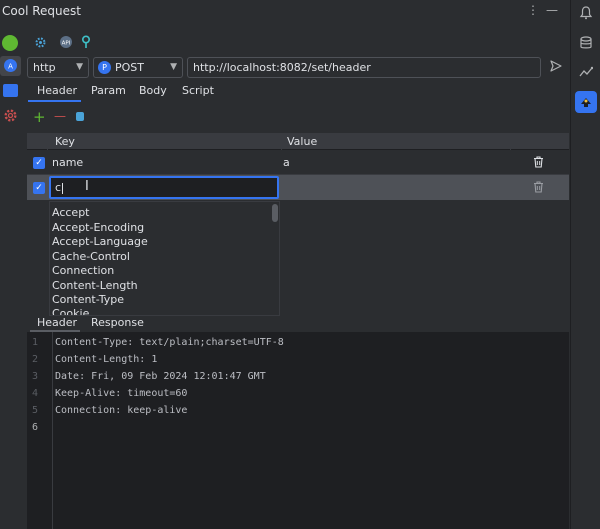 The image size is (600, 529). Describe the element at coordinates (557, 67) in the screenshot. I see `send-icon` at that location.